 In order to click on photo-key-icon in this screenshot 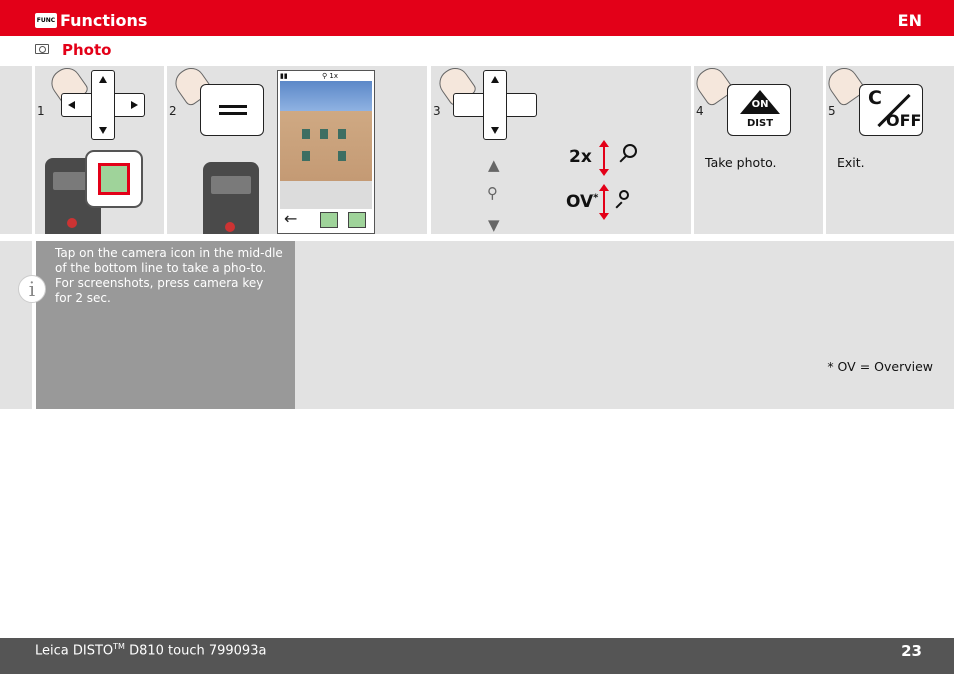, I will do `click(114, 179)`.